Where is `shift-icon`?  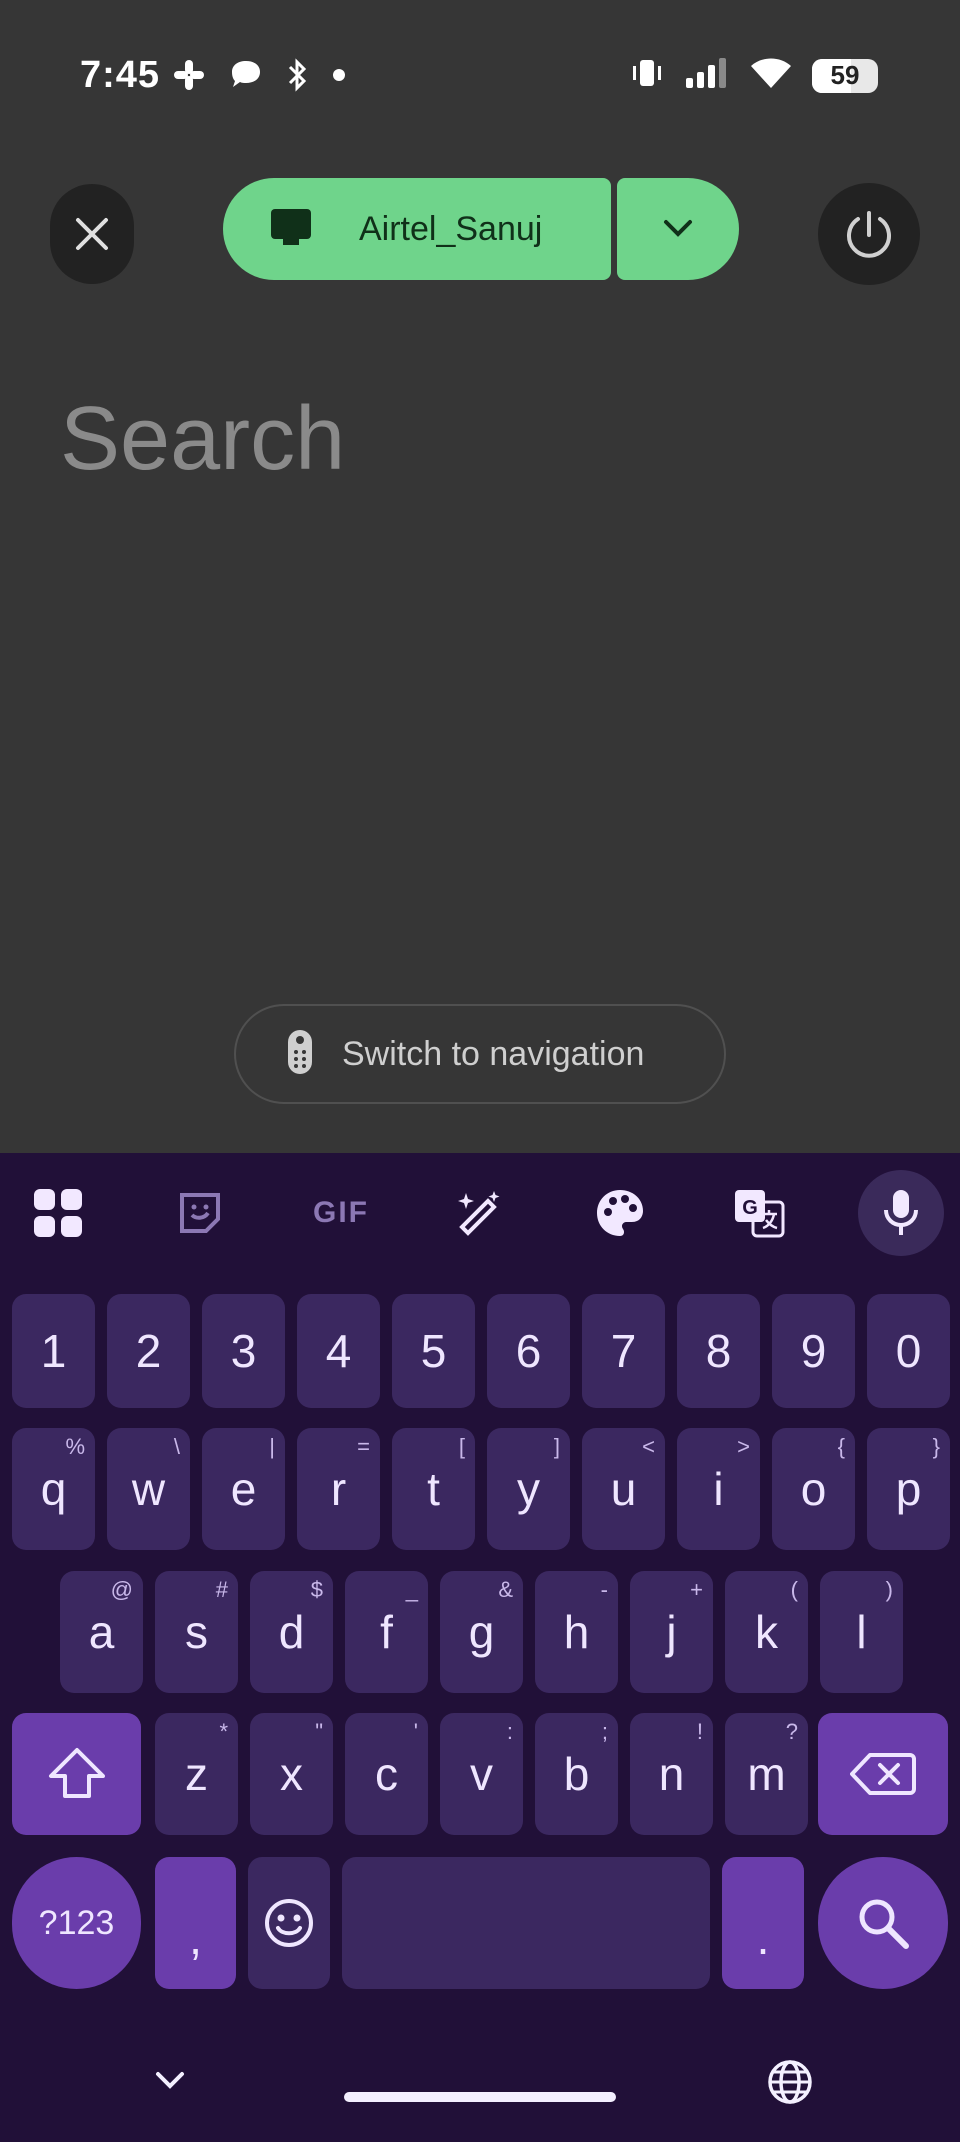 shift-icon is located at coordinates (76, 1773).